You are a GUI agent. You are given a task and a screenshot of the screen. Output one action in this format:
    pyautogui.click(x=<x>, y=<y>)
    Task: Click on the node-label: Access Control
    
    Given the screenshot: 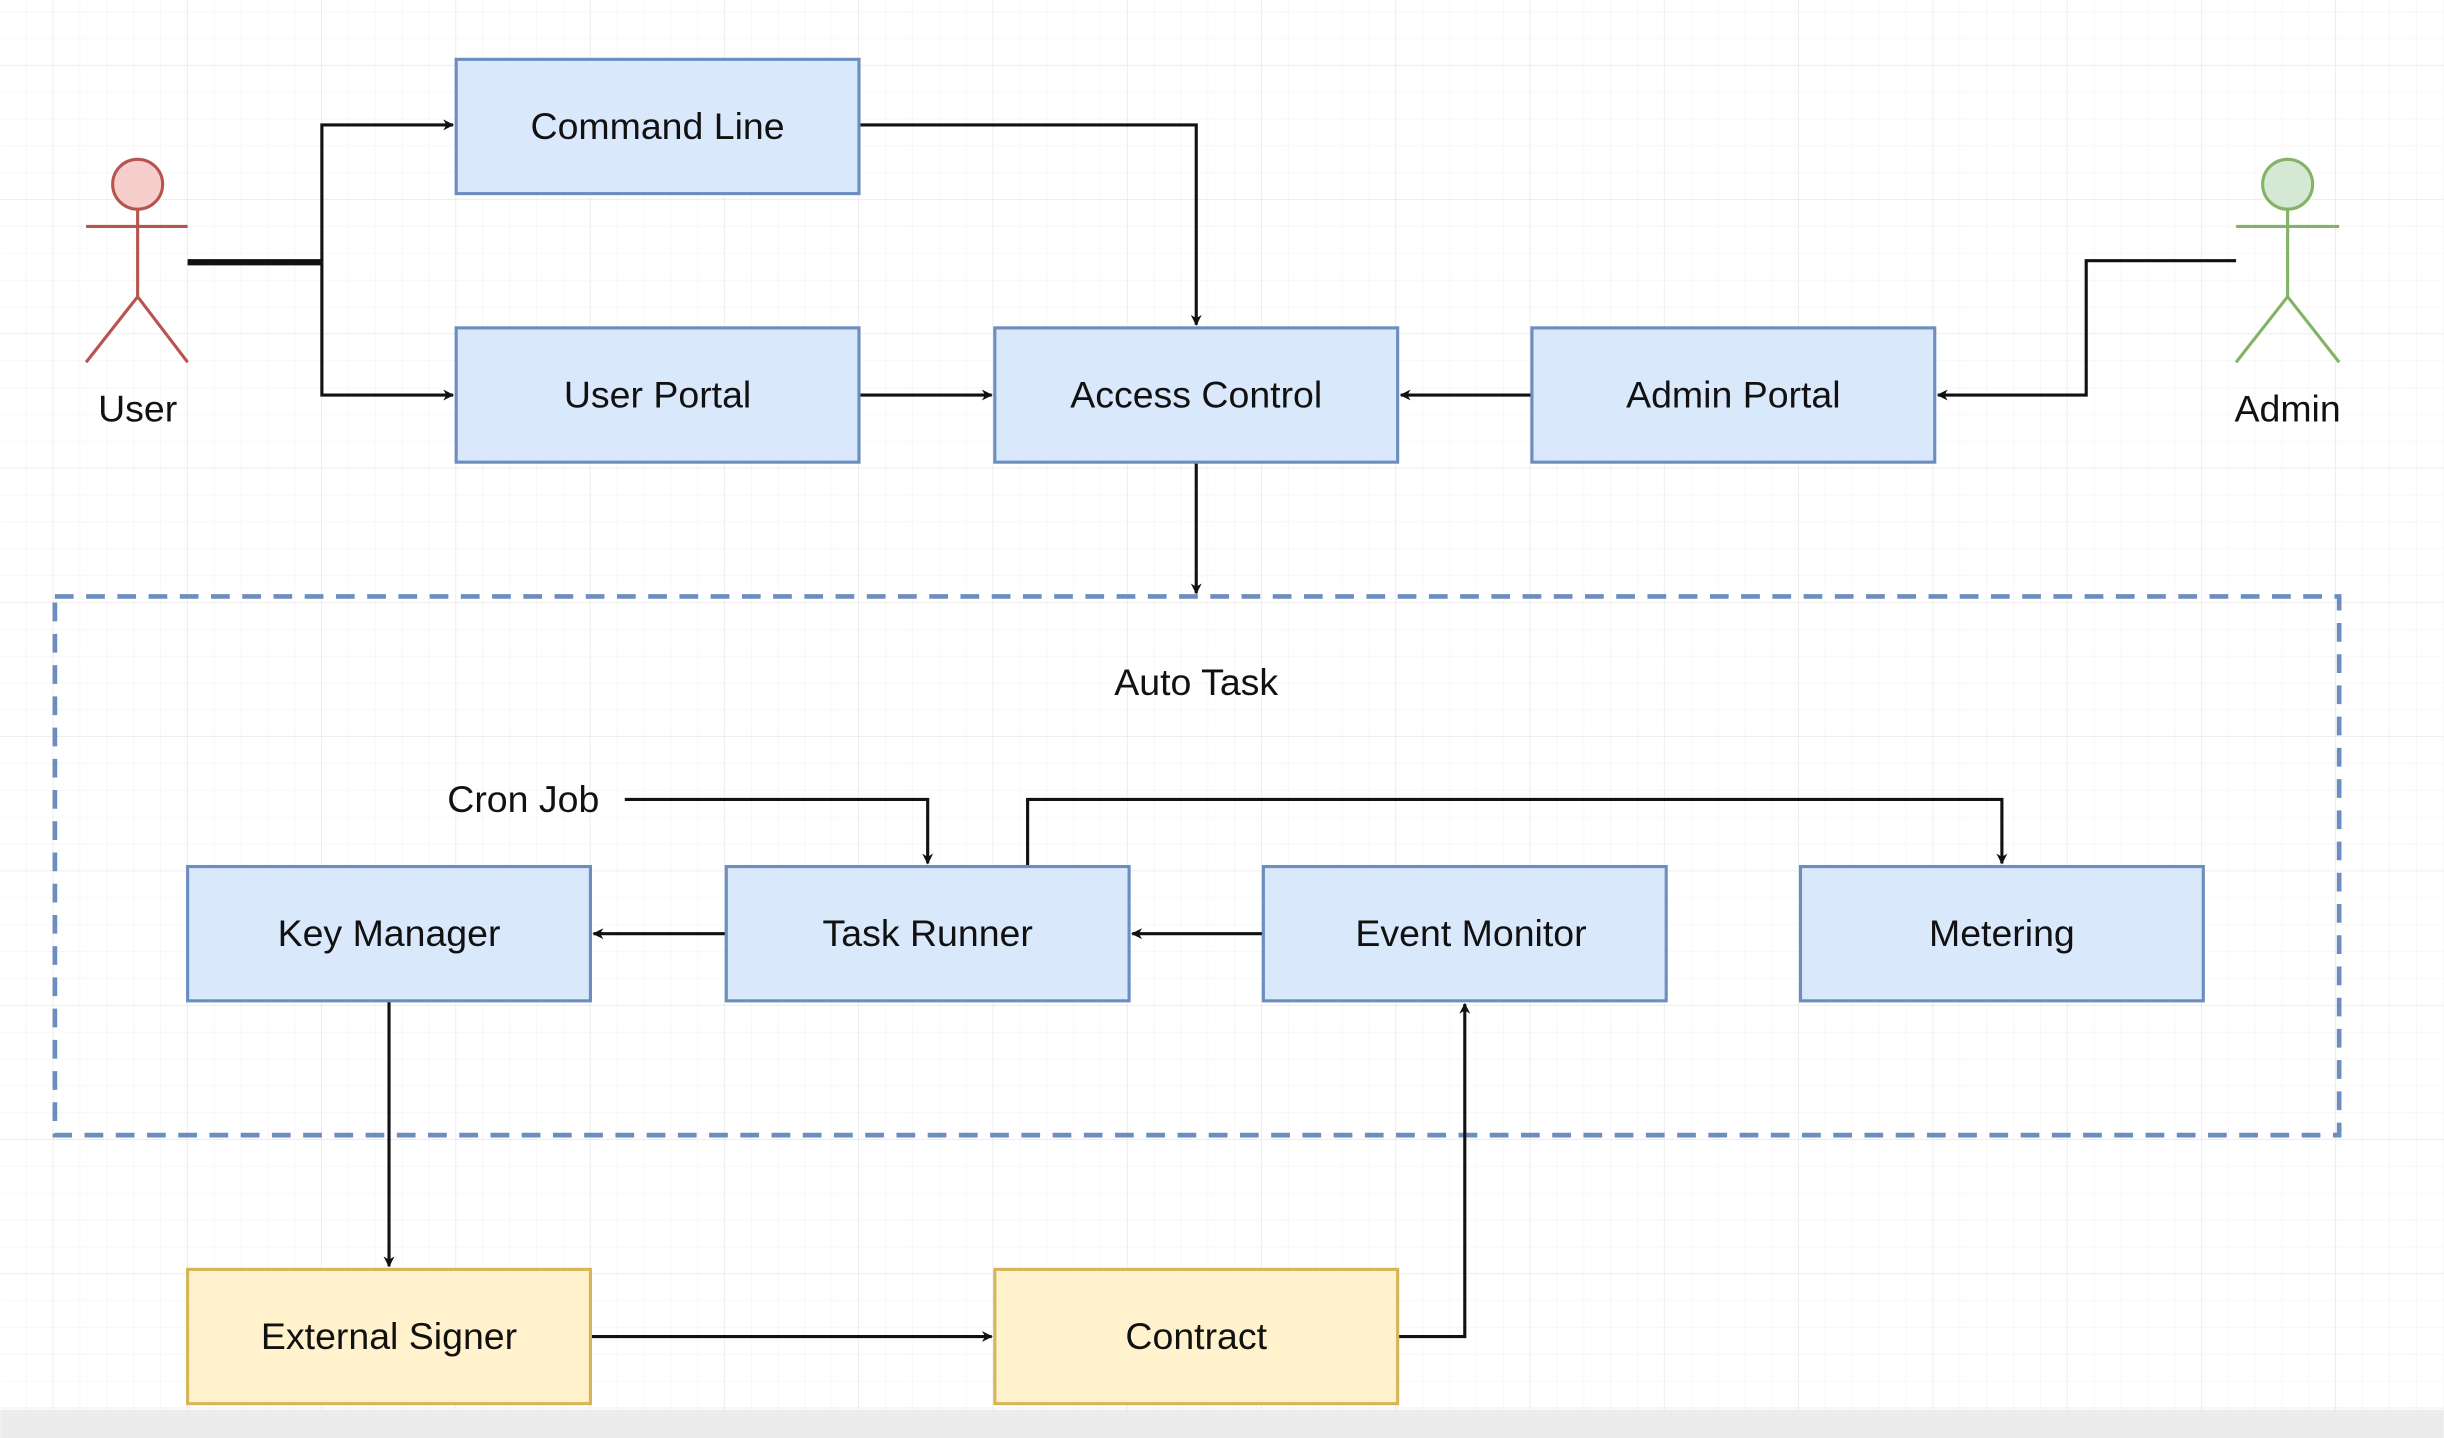 What is the action you would take?
    pyautogui.click(x=1196, y=395)
    